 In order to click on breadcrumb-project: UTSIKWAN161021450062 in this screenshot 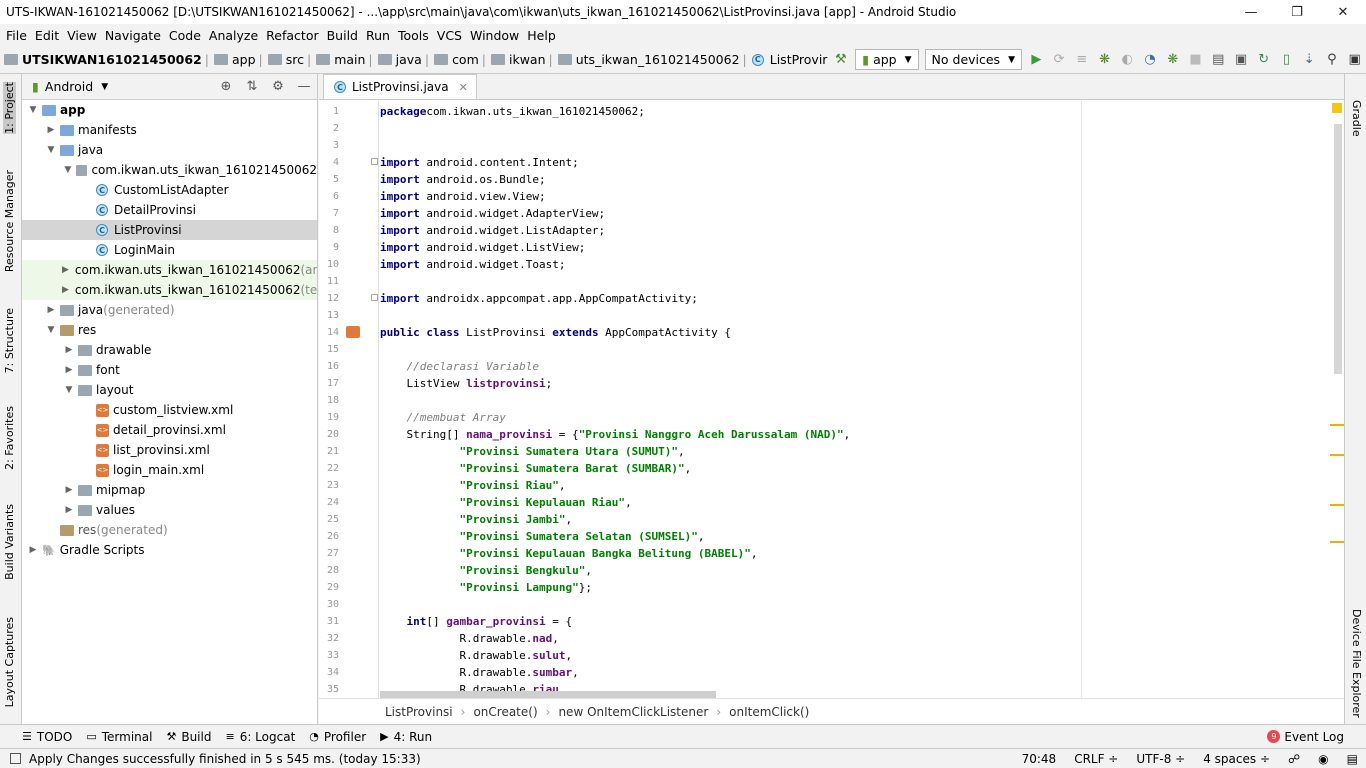, I will do `click(112, 59)`.